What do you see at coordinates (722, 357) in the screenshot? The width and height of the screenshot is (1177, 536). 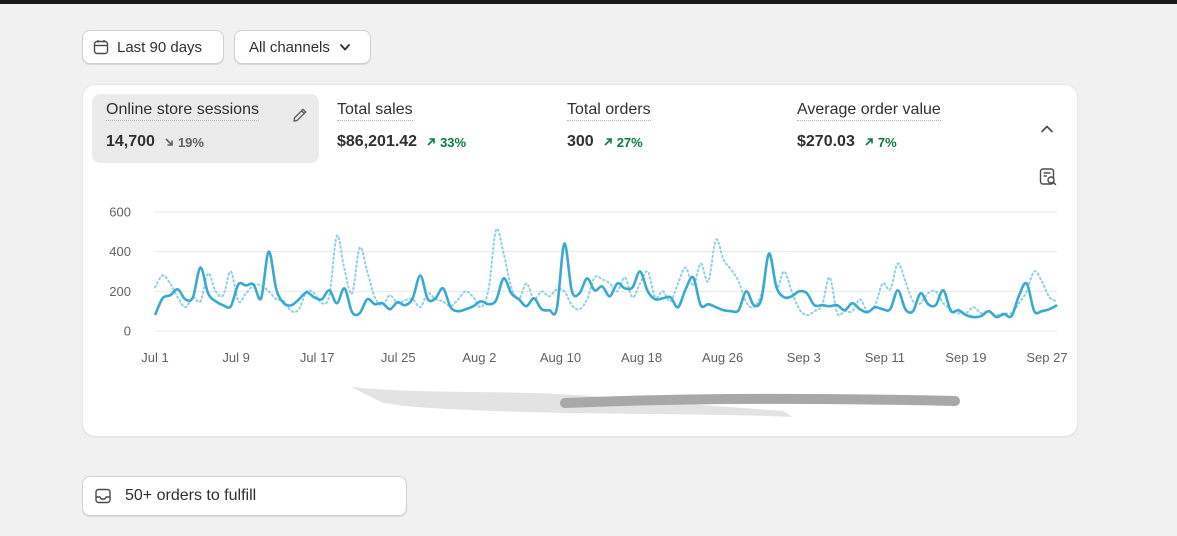 I see `x-tick-label: Aug 26` at bounding box center [722, 357].